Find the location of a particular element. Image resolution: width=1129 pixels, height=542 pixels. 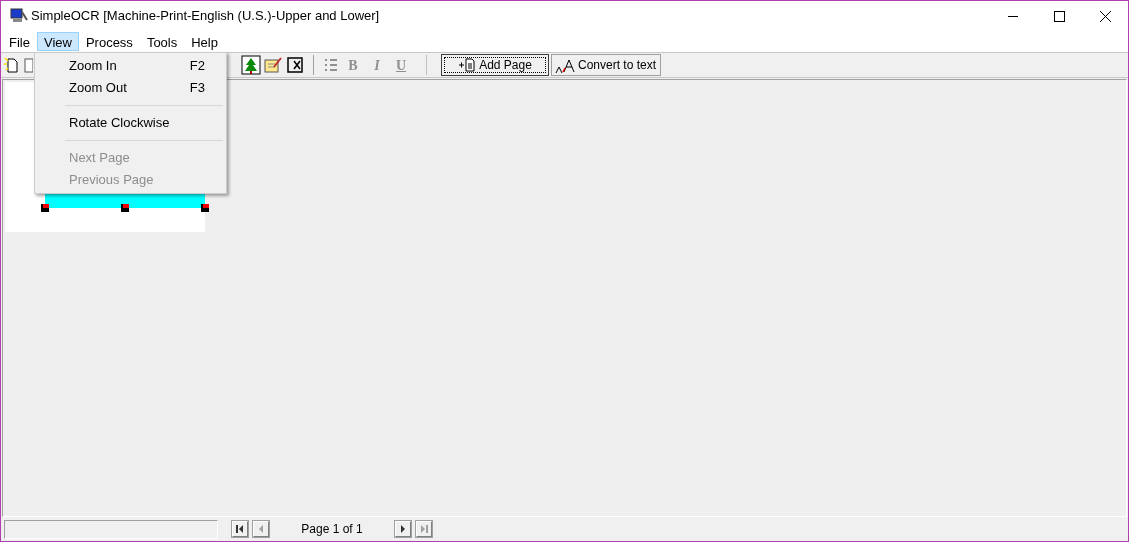

page-indicator: Page 1 of 1 is located at coordinates (332, 529).